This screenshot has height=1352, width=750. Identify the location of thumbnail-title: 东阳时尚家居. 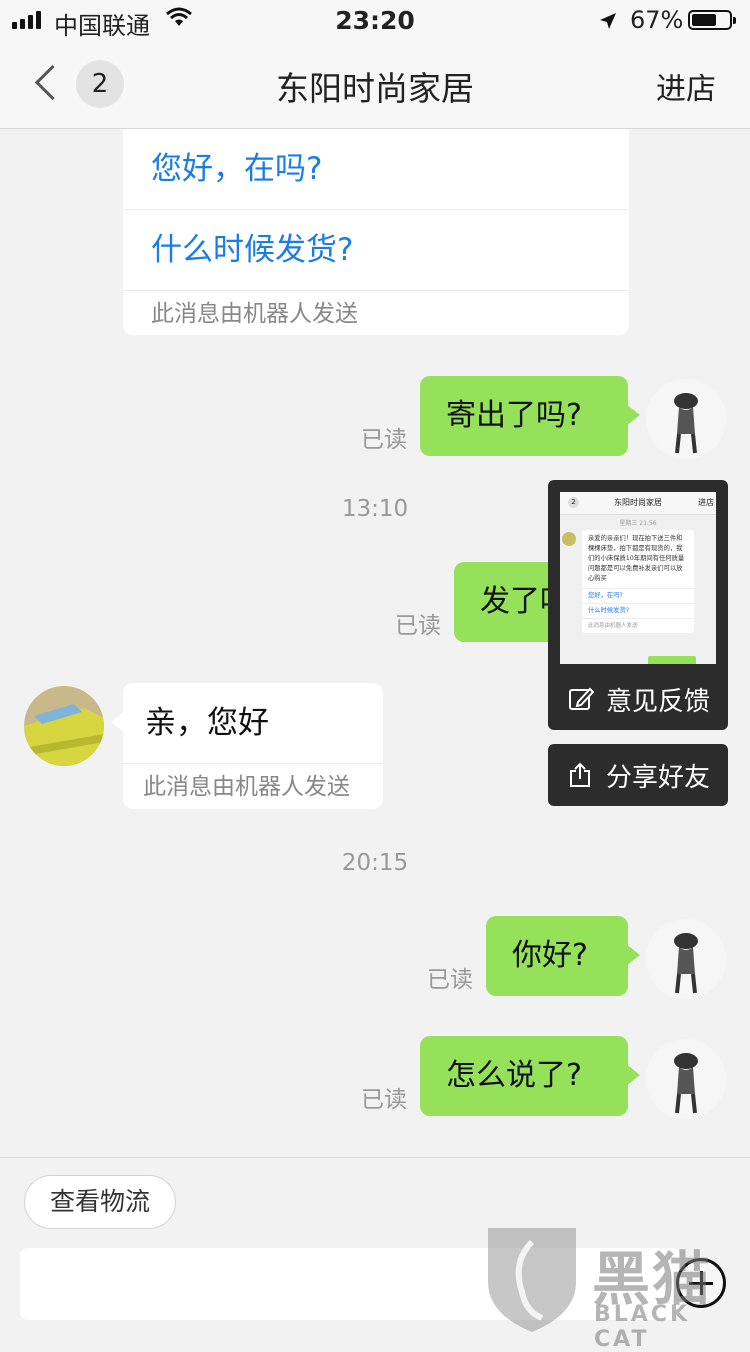
(638, 502).